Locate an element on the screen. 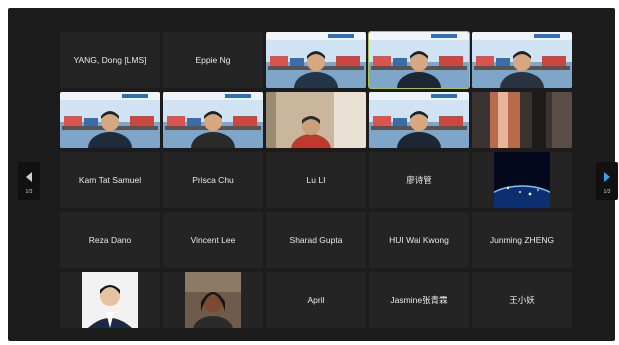 The width and height of the screenshot is (619, 345). triangle-left-icon is located at coordinates (29, 177).